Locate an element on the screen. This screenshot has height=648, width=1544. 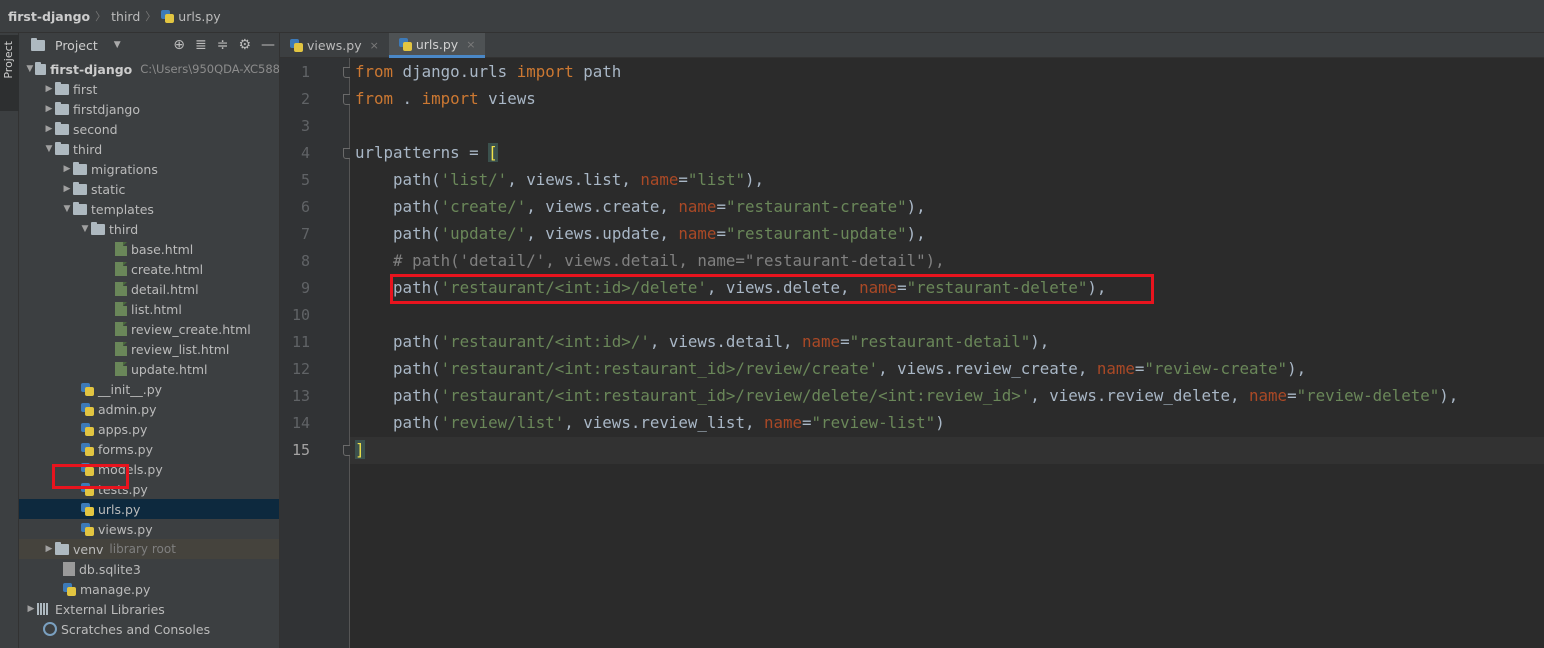
line-number: 3 is located at coordinates (305, 126).